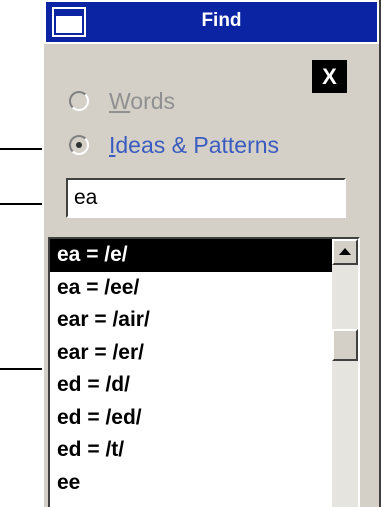  I want to click on radio-words: Words, so click(122, 101).